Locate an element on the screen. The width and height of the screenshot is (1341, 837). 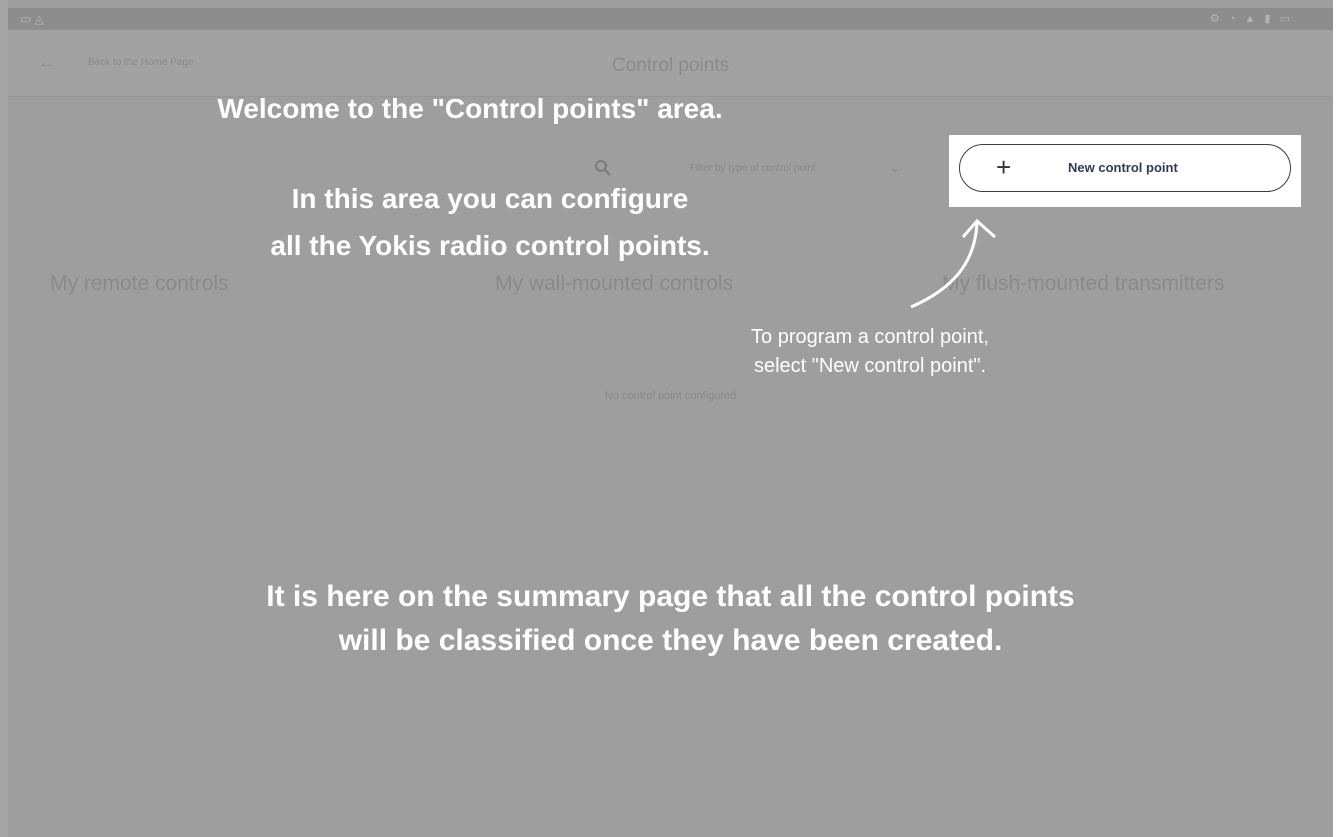
plus-icon: + is located at coordinates (1004, 167).